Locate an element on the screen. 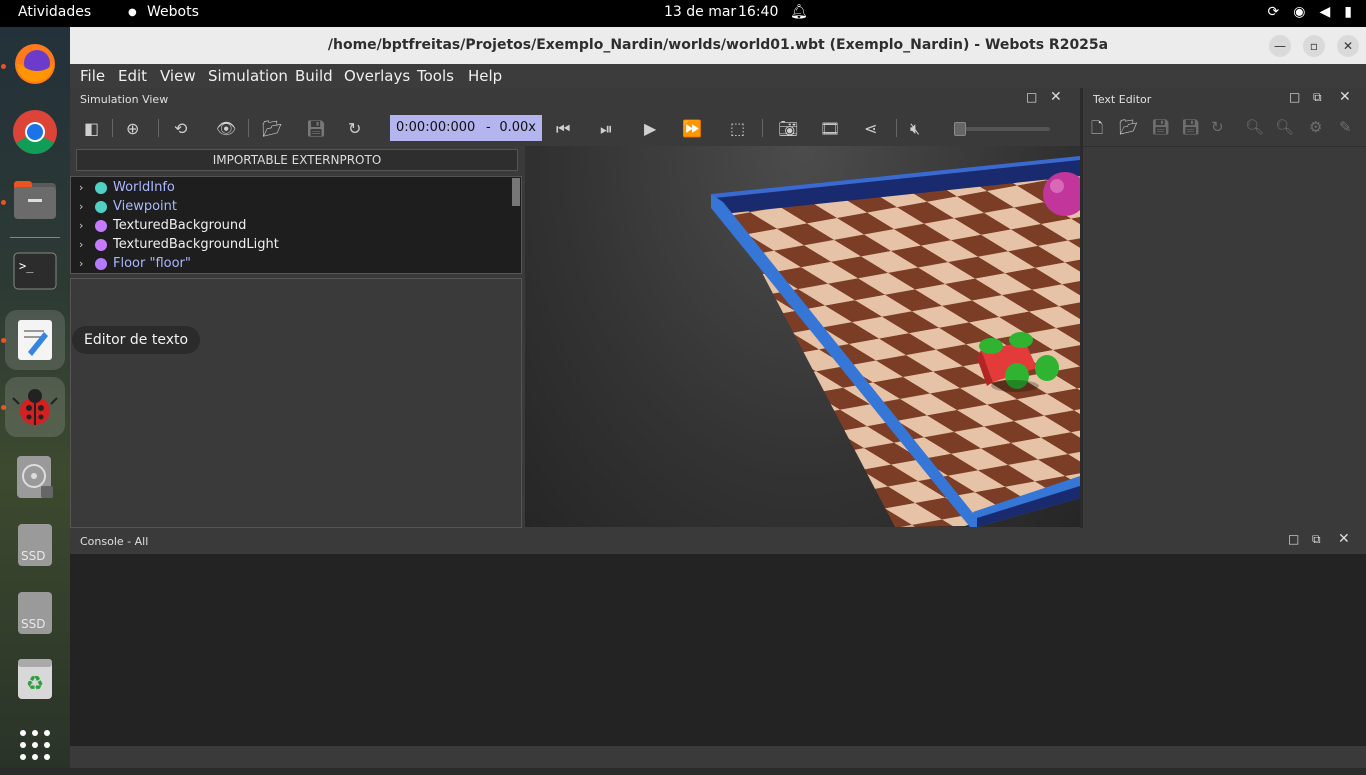 This screenshot has height=775, width=1366. console-title: Console - All is located at coordinates (114, 541).